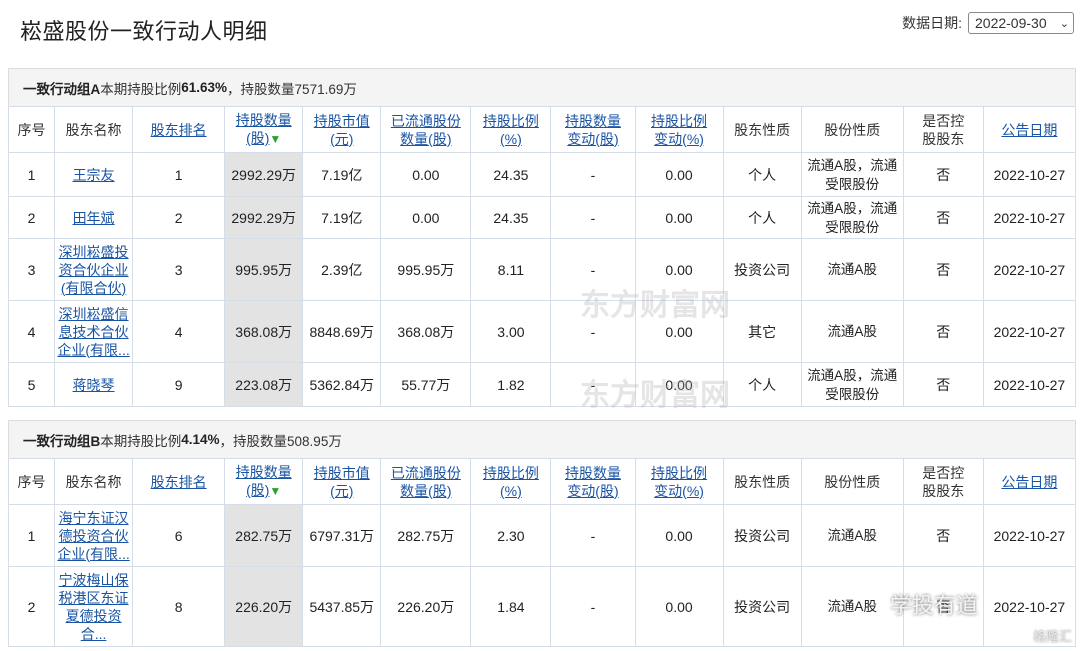 The height and width of the screenshot is (651, 1080). Describe the element at coordinates (31, 331) in the screenshot. I see `cell-seq: 4` at that location.